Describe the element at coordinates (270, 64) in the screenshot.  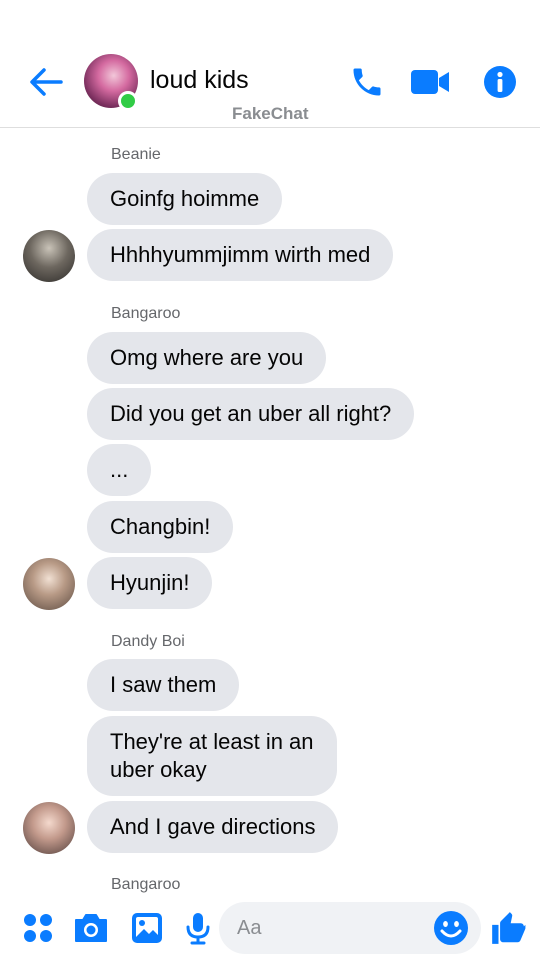
I see `chat-header: loud kids FakeChat` at that location.